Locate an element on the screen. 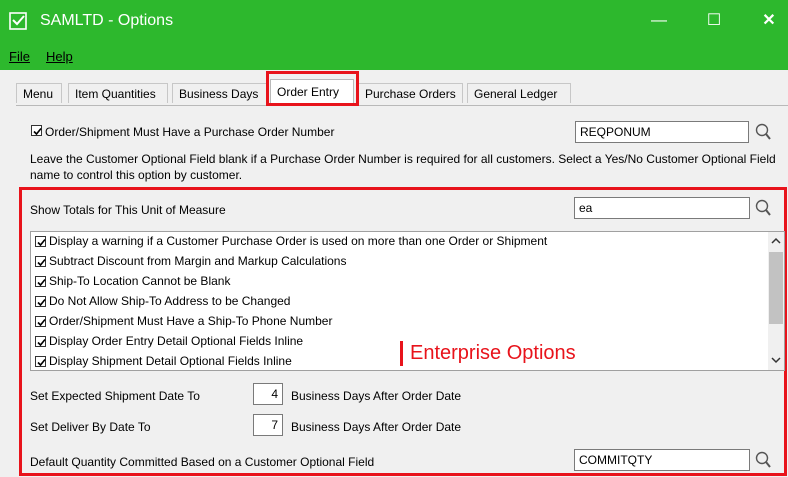  po-field-search-icon is located at coordinates (763, 132).